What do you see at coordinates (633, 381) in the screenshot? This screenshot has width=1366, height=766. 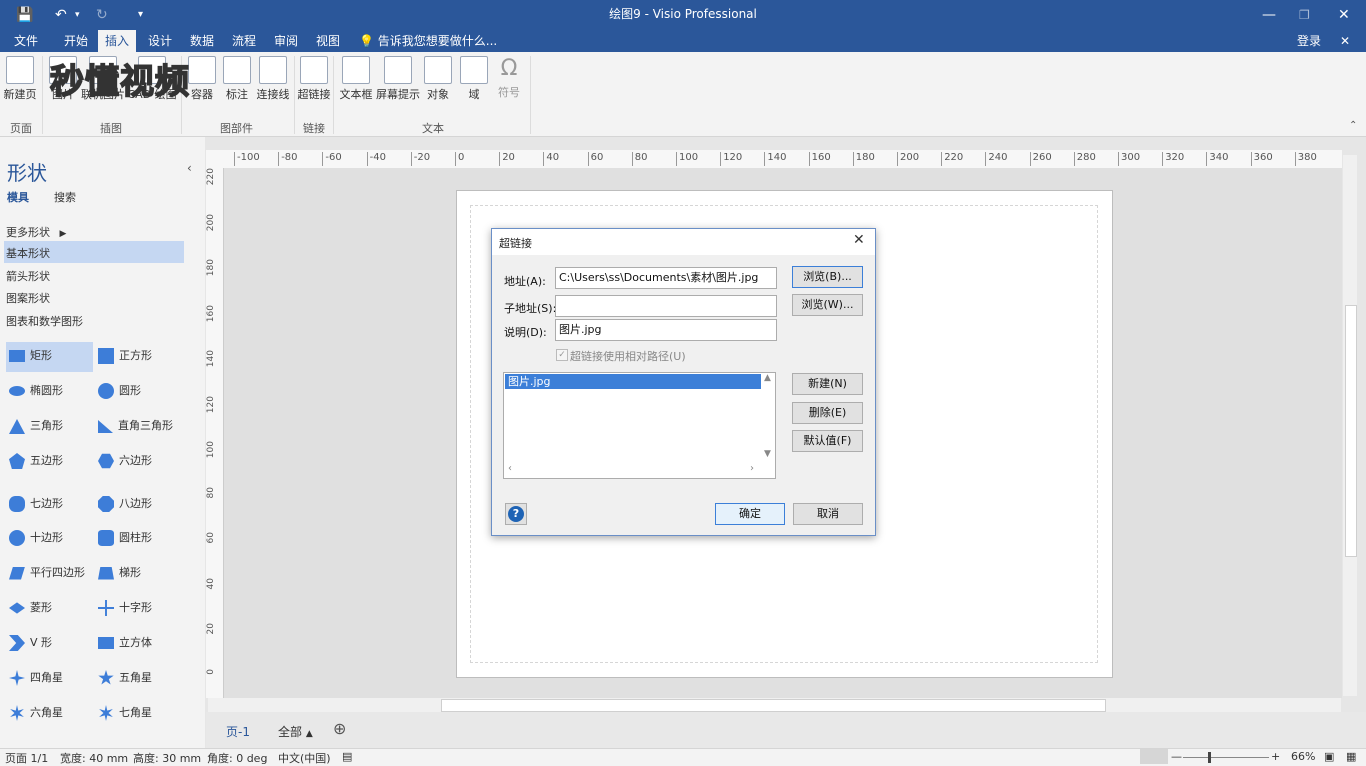 I see `list-item: 图片.jpg` at bounding box center [633, 381].